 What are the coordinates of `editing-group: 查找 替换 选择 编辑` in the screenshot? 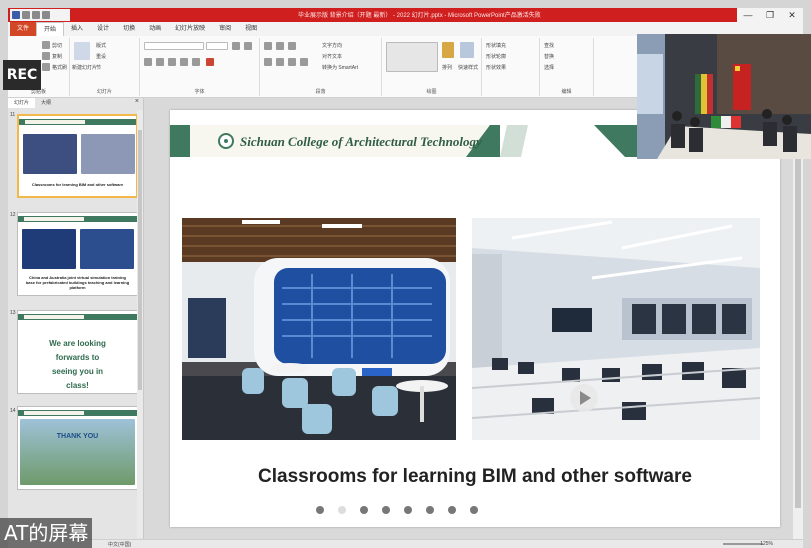 It's located at (567, 67).